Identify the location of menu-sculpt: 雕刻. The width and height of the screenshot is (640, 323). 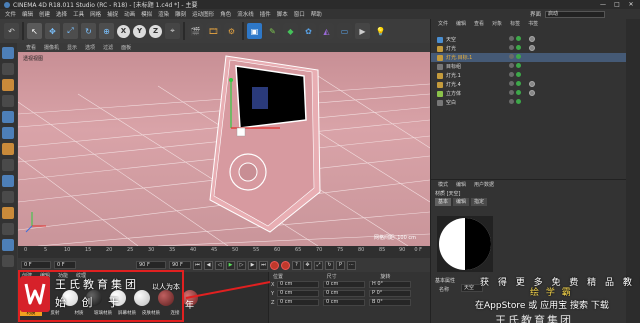
(180, 14).